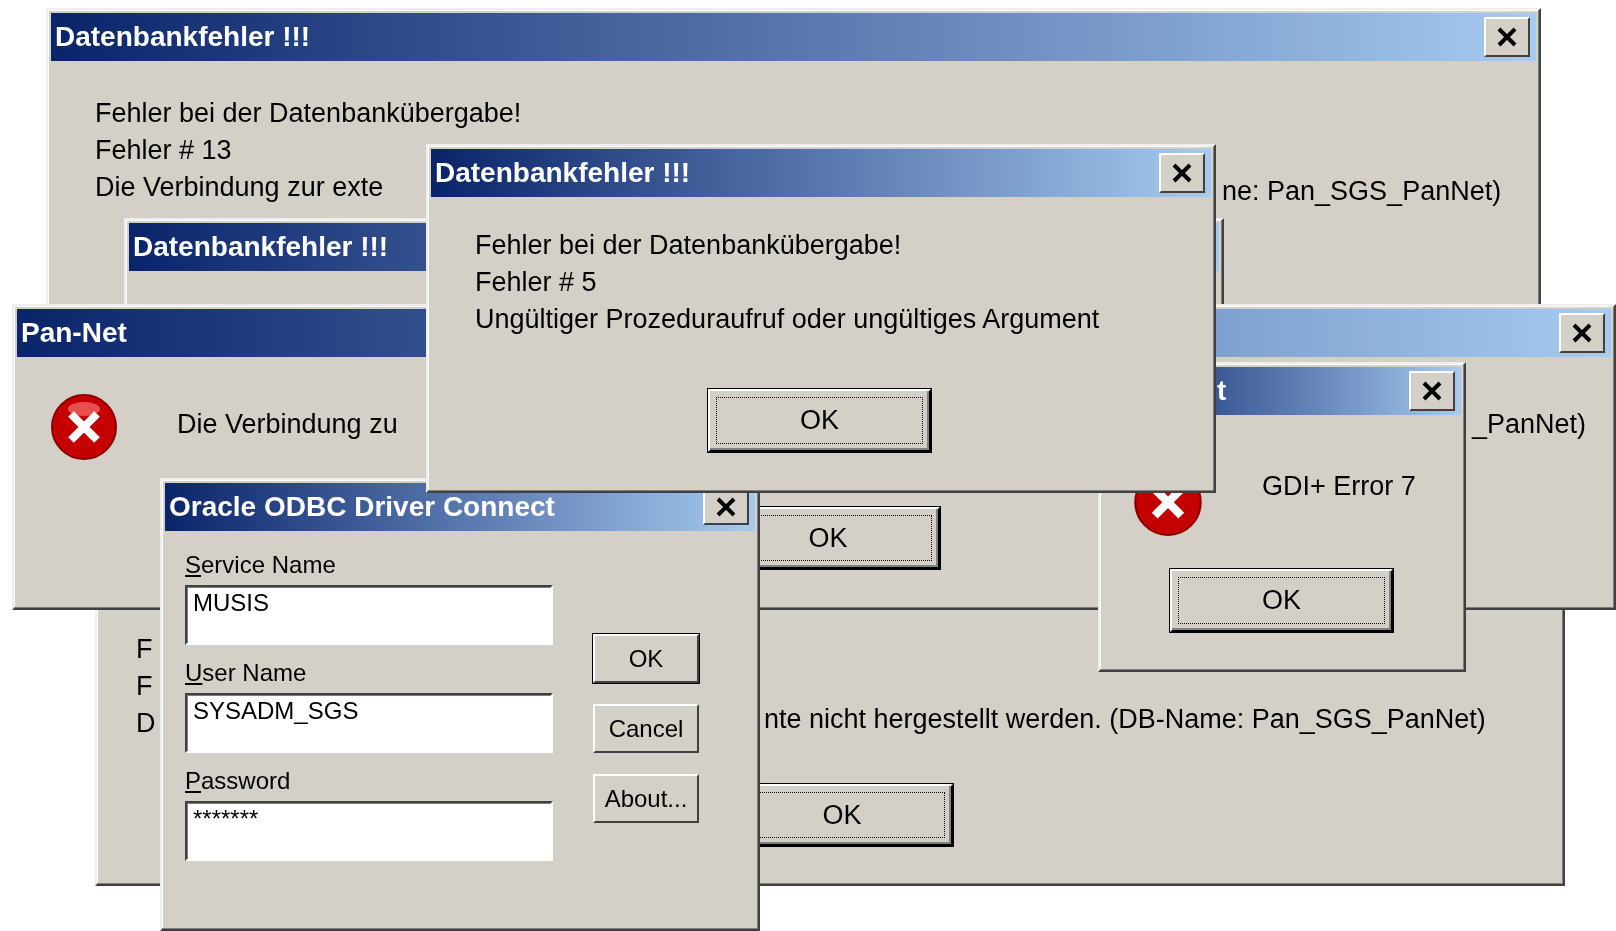 The width and height of the screenshot is (1616, 931). Describe the element at coordinates (1529, 424) in the screenshot. I see `message-text: _PanNet)` at that location.